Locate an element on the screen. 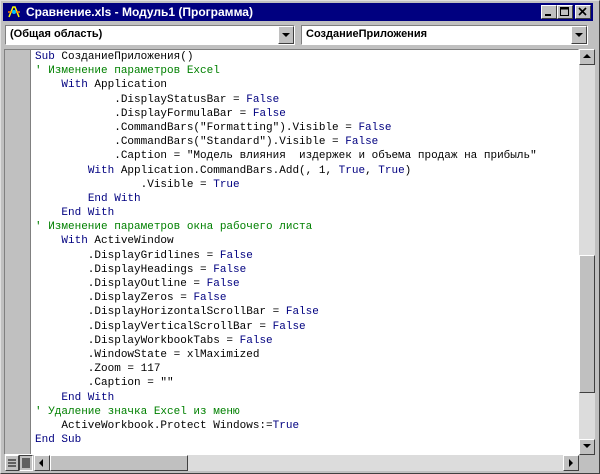  minimize-icon is located at coordinates (548, 15).